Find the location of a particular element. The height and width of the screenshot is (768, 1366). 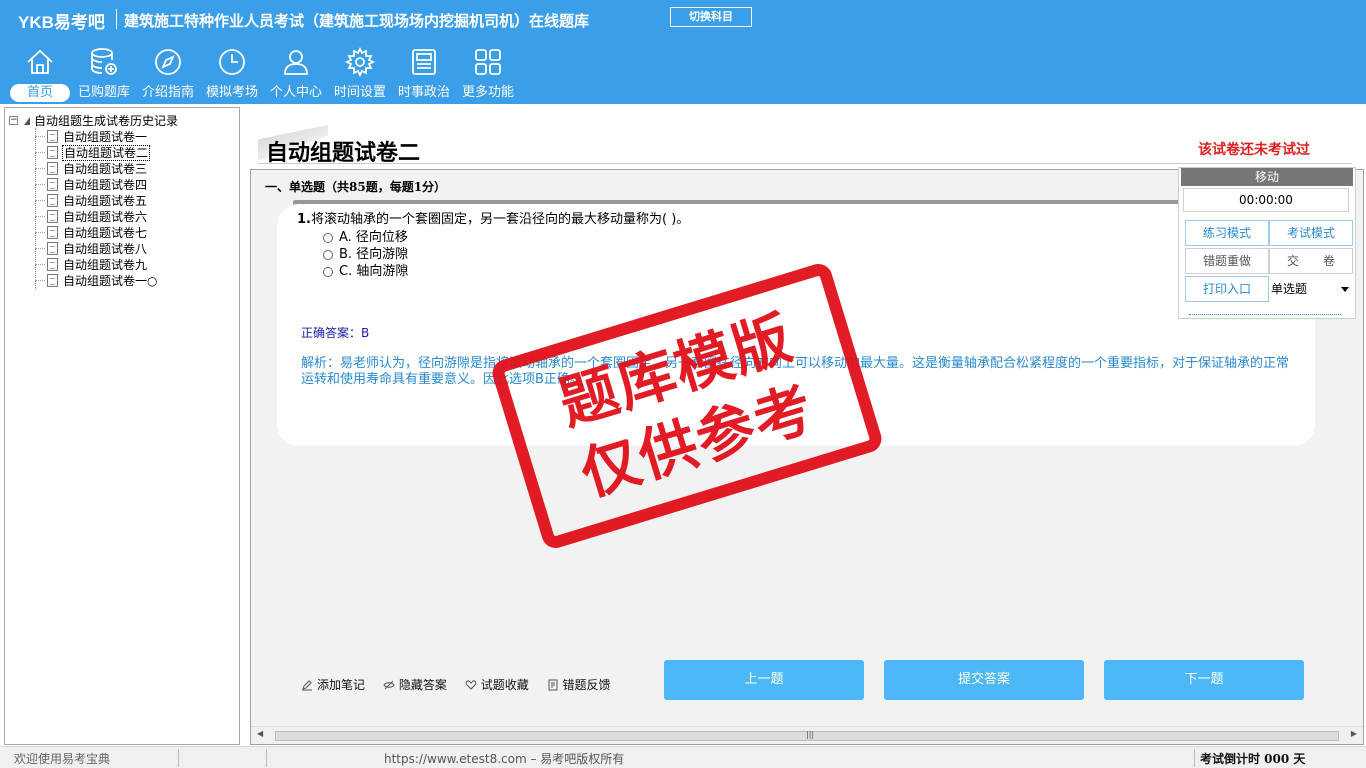

tree-item: 自动组题试卷六 is located at coordinates (91, 216).